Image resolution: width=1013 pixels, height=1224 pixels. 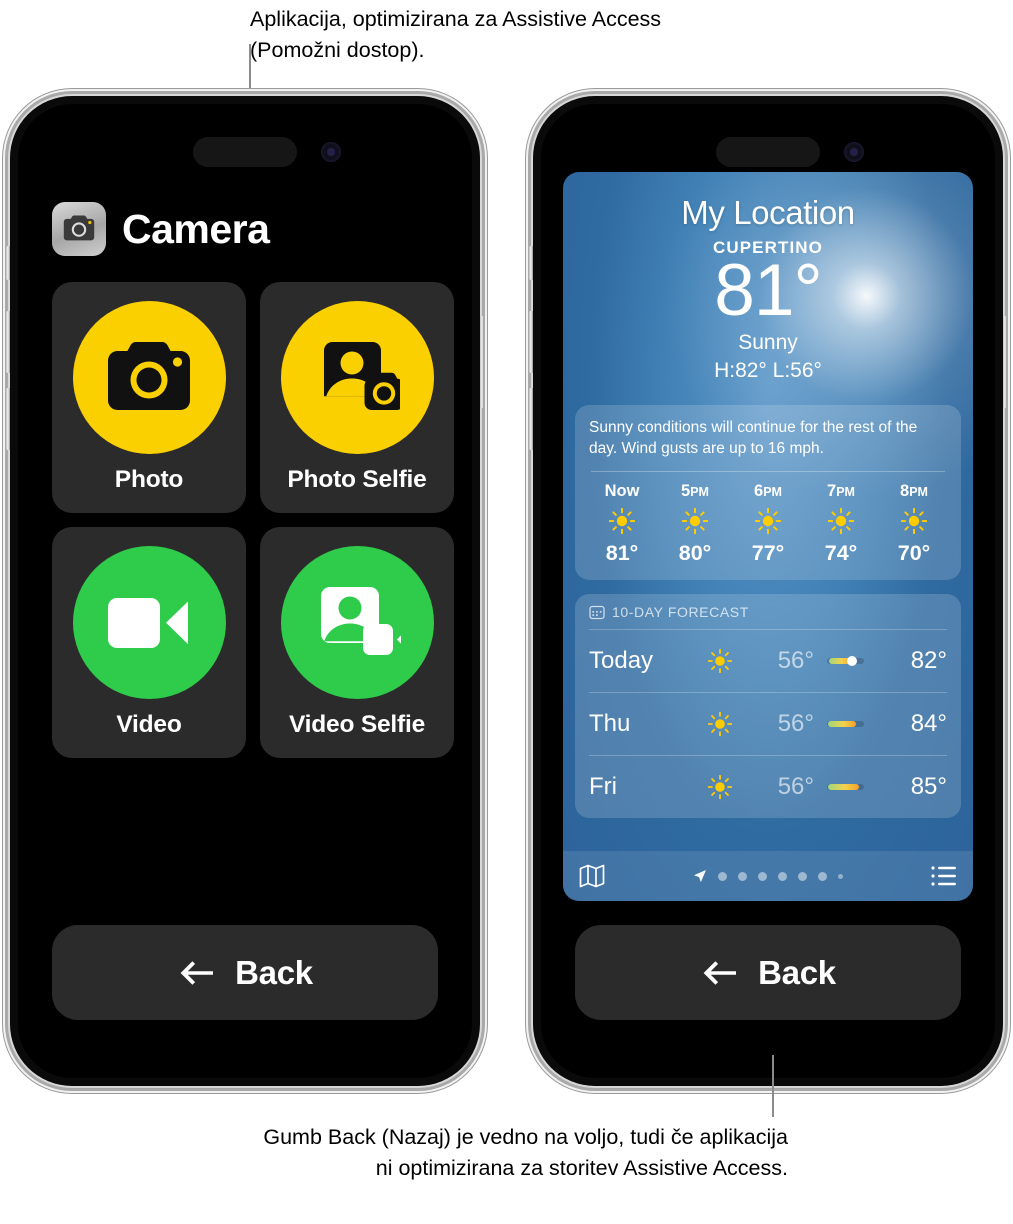 What do you see at coordinates (357, 377) in the screenshot?
I see `person-camera-icon` at bounding box center [357, 377].